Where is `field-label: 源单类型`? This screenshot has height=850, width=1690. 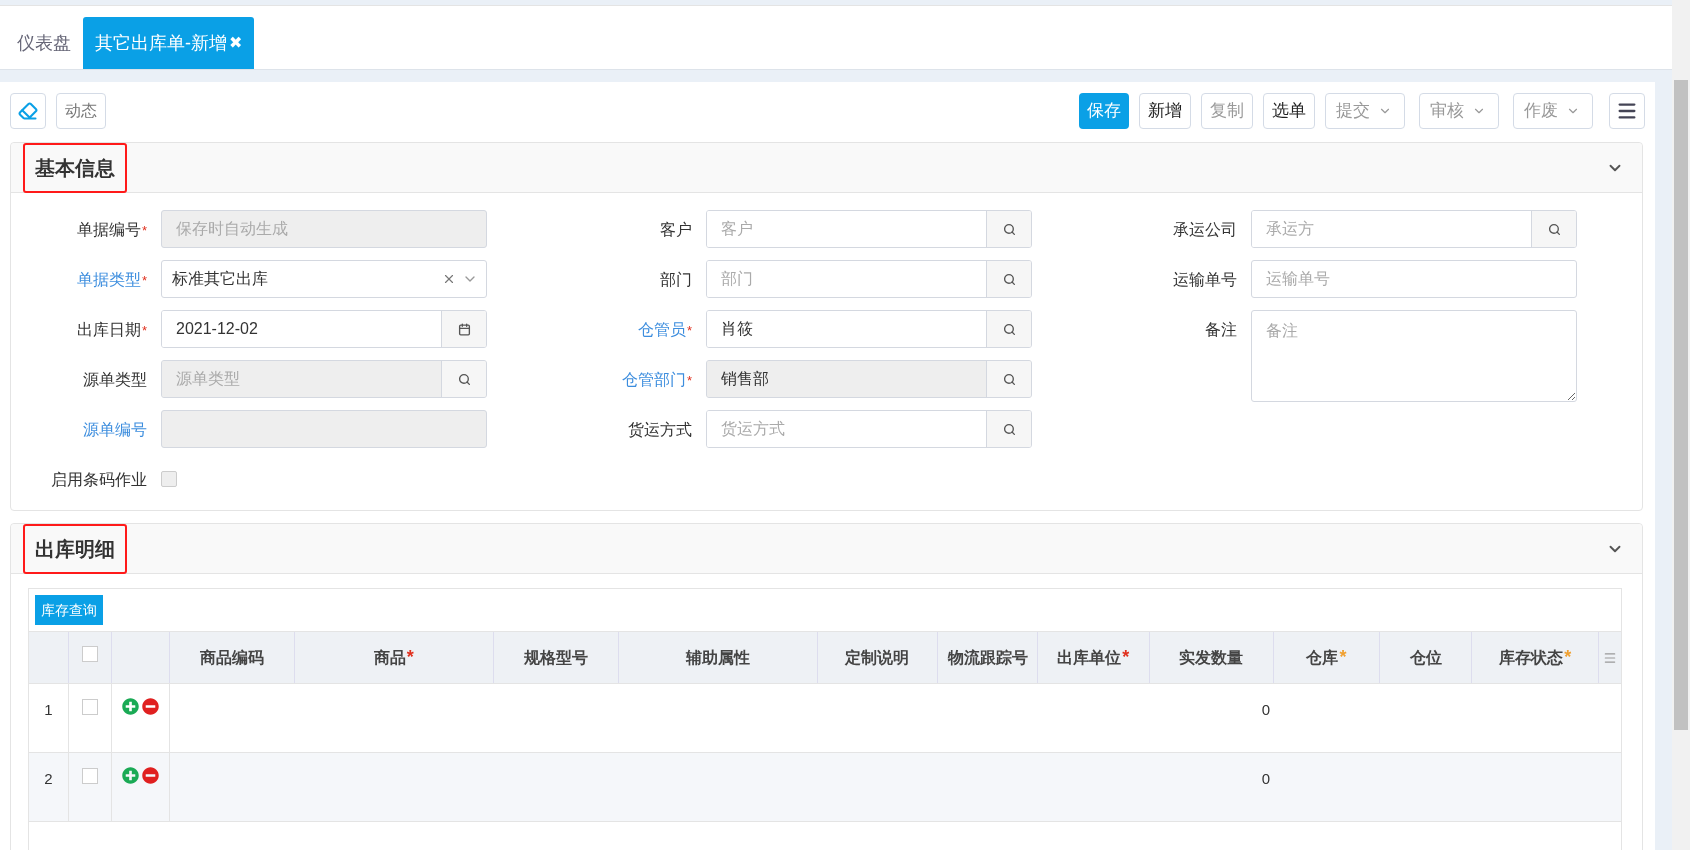
field-label: 源单类型 is located at coordinates (115, 379).